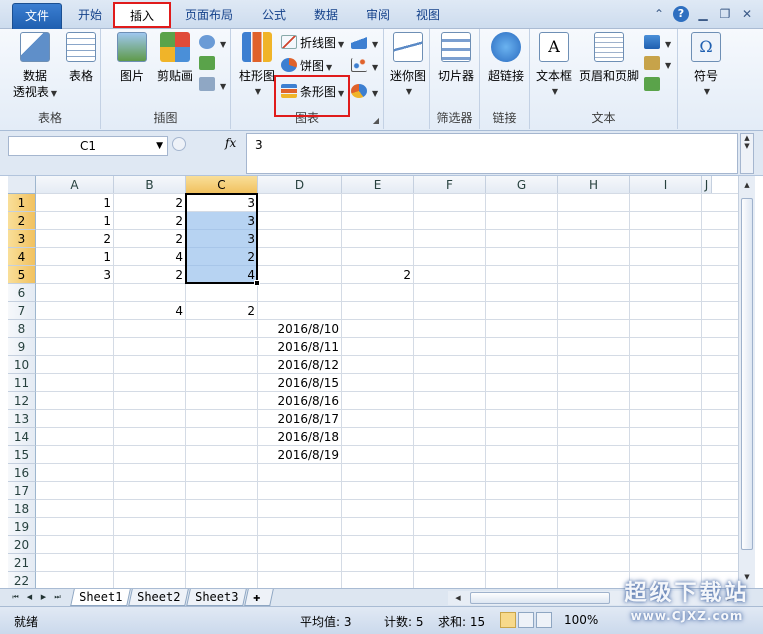  What do you see at coordinates (75, 275) in the screenshot?
I see `cell-a5: 3` at bounding box center [75, 275].